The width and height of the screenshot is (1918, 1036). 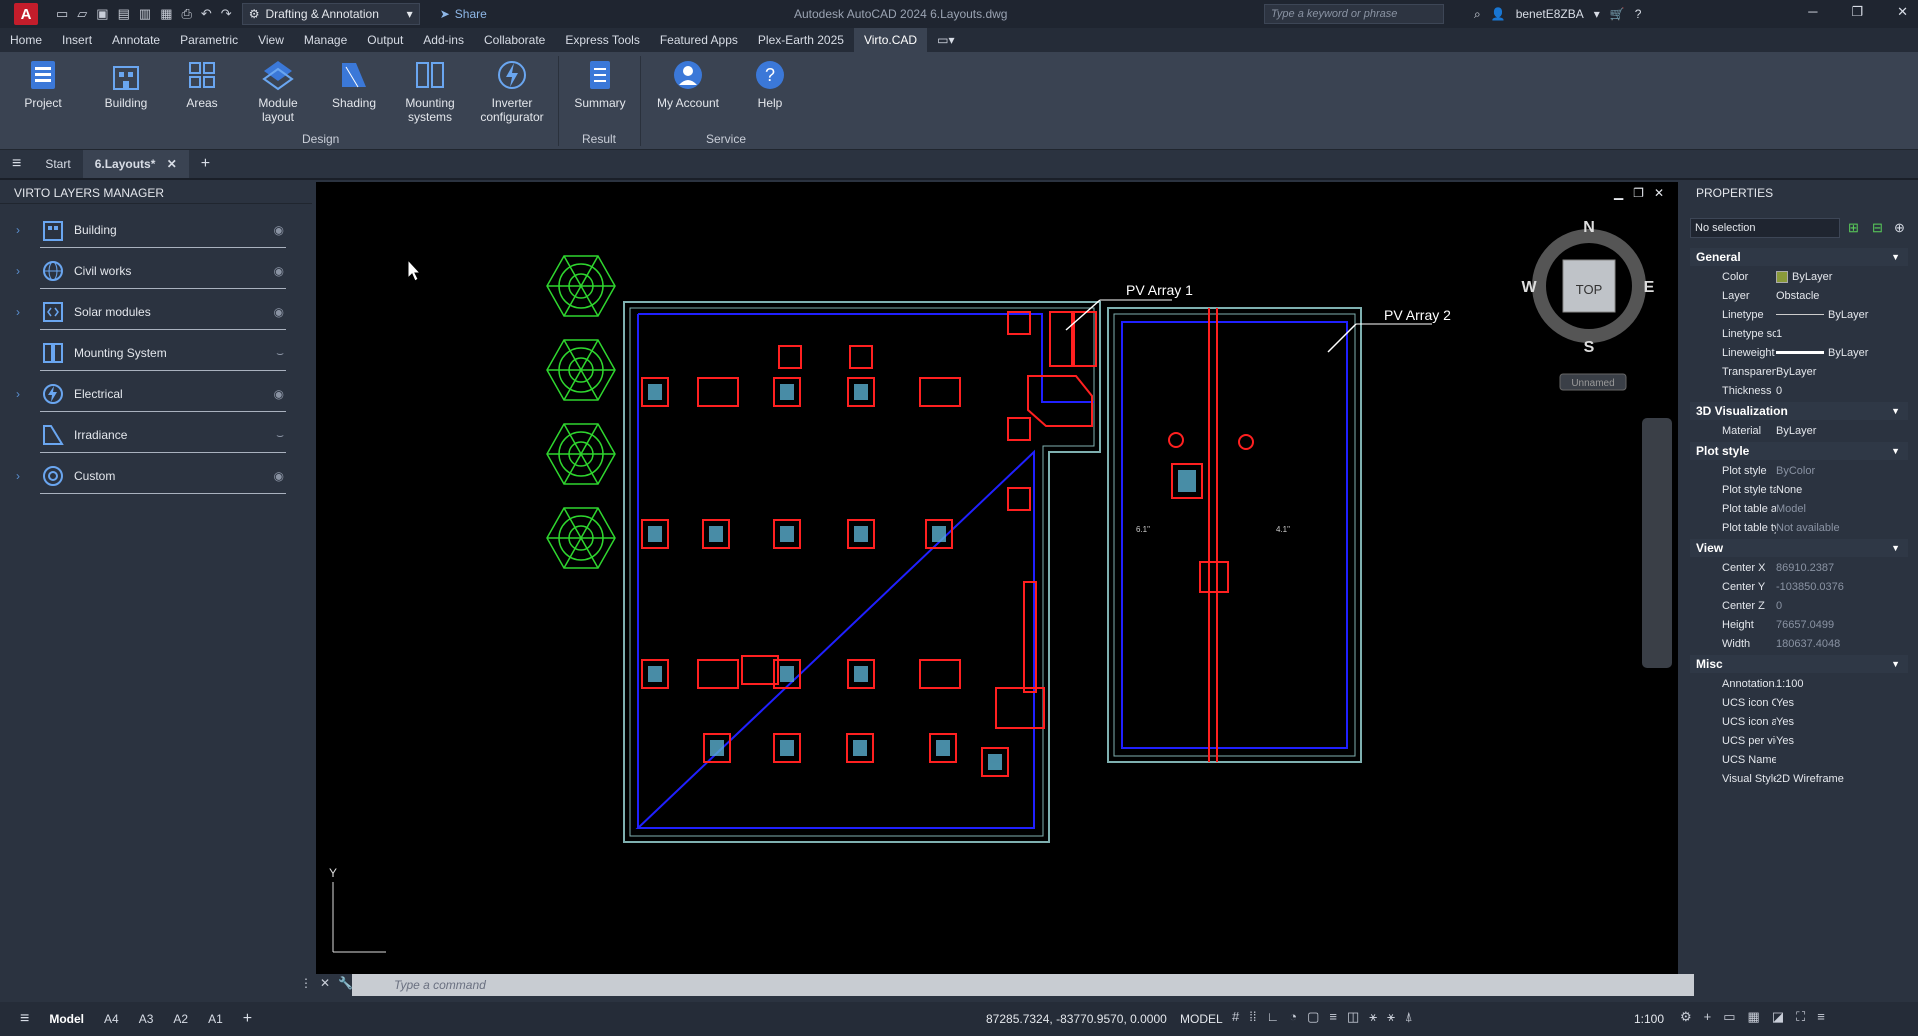 I want to click on section-general: General ▼, so click(x=1799, y=257).